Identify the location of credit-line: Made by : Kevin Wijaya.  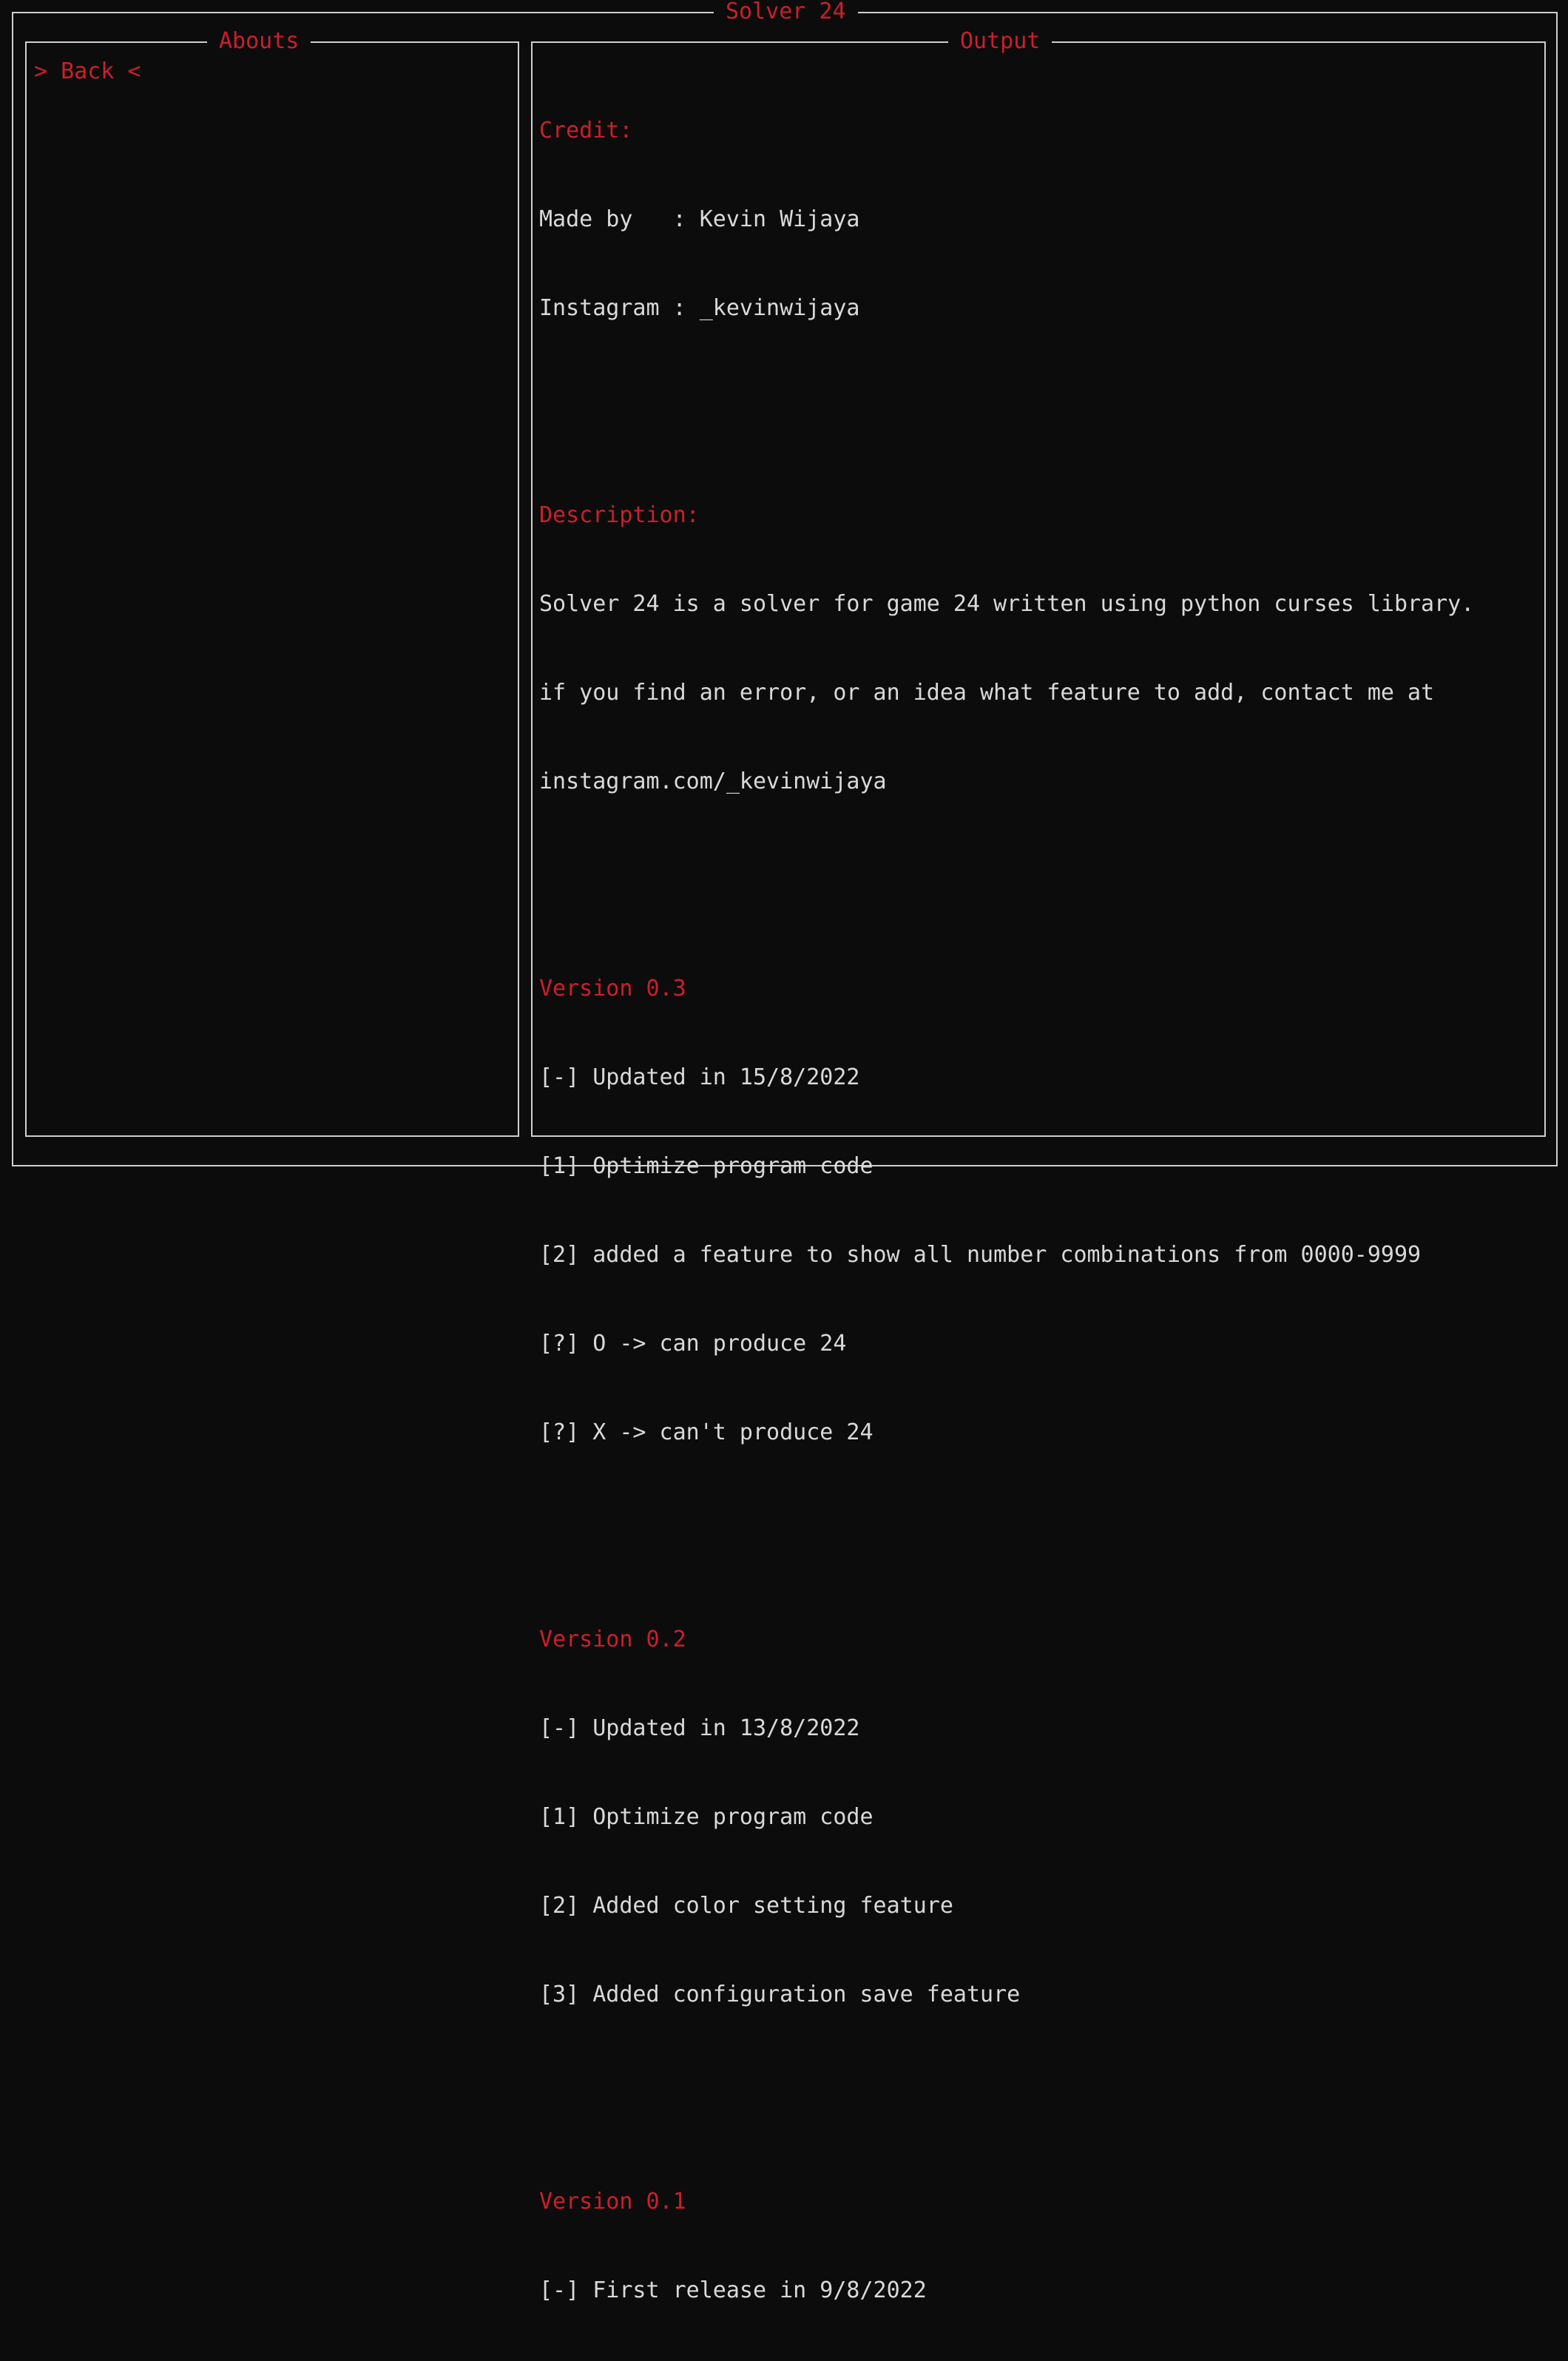
(699, 219).